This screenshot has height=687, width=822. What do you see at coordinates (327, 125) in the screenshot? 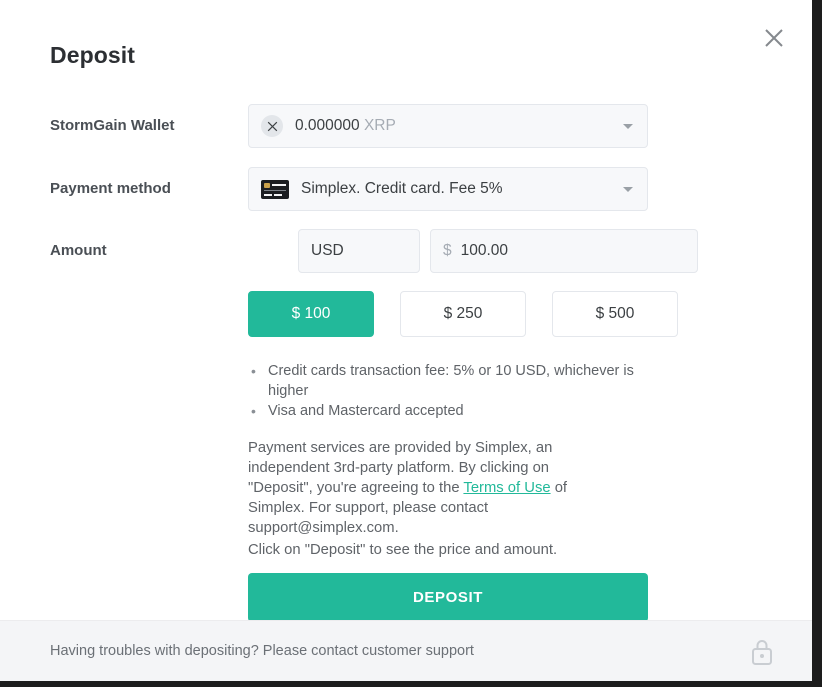
I see `wallet-balance-amount: 0.000000` at bounding box center [327, 125].